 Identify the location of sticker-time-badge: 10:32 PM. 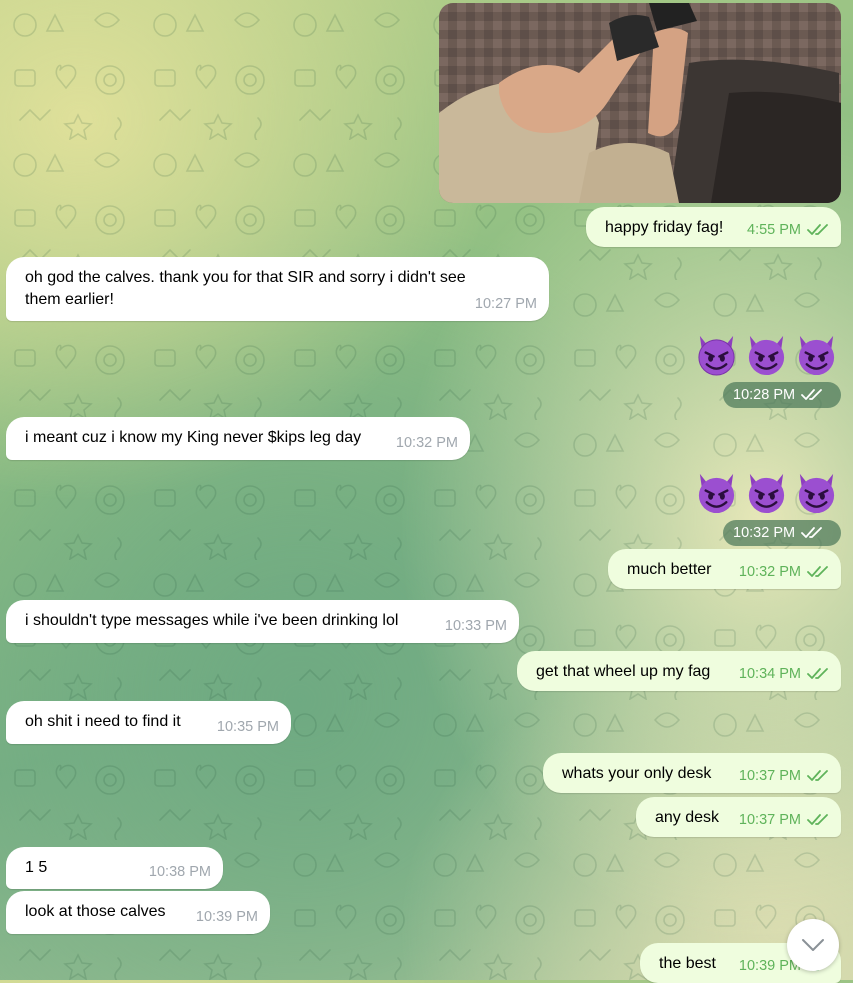
(782, 533).